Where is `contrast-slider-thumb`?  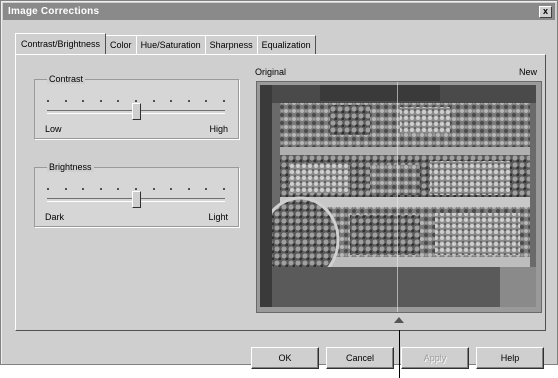
contrast-slider-thumb is located at coordinates (136, 111).